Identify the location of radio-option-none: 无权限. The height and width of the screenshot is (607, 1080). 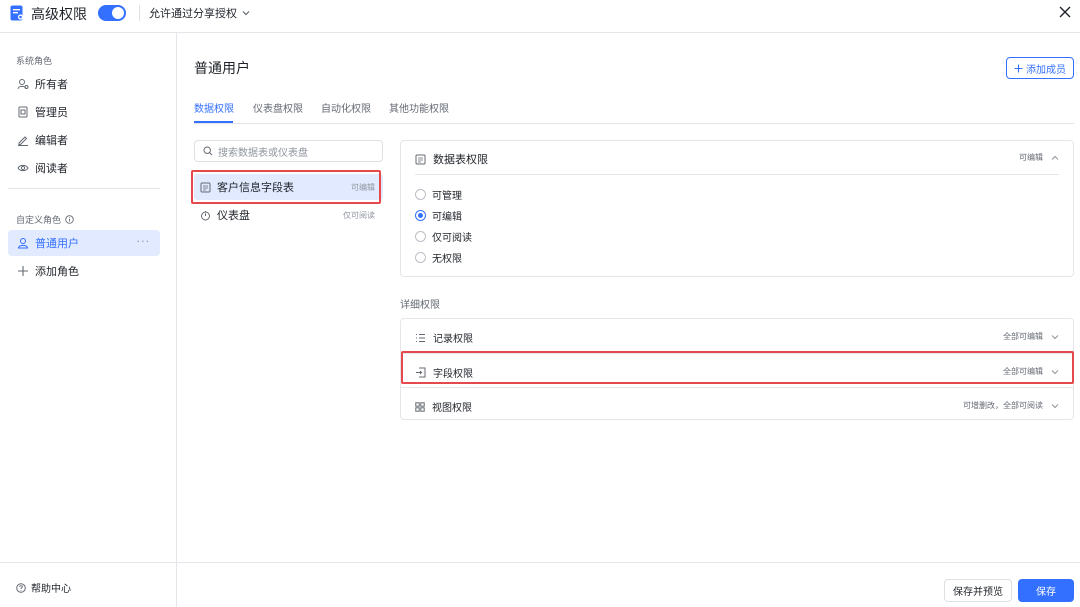
(438, 257).